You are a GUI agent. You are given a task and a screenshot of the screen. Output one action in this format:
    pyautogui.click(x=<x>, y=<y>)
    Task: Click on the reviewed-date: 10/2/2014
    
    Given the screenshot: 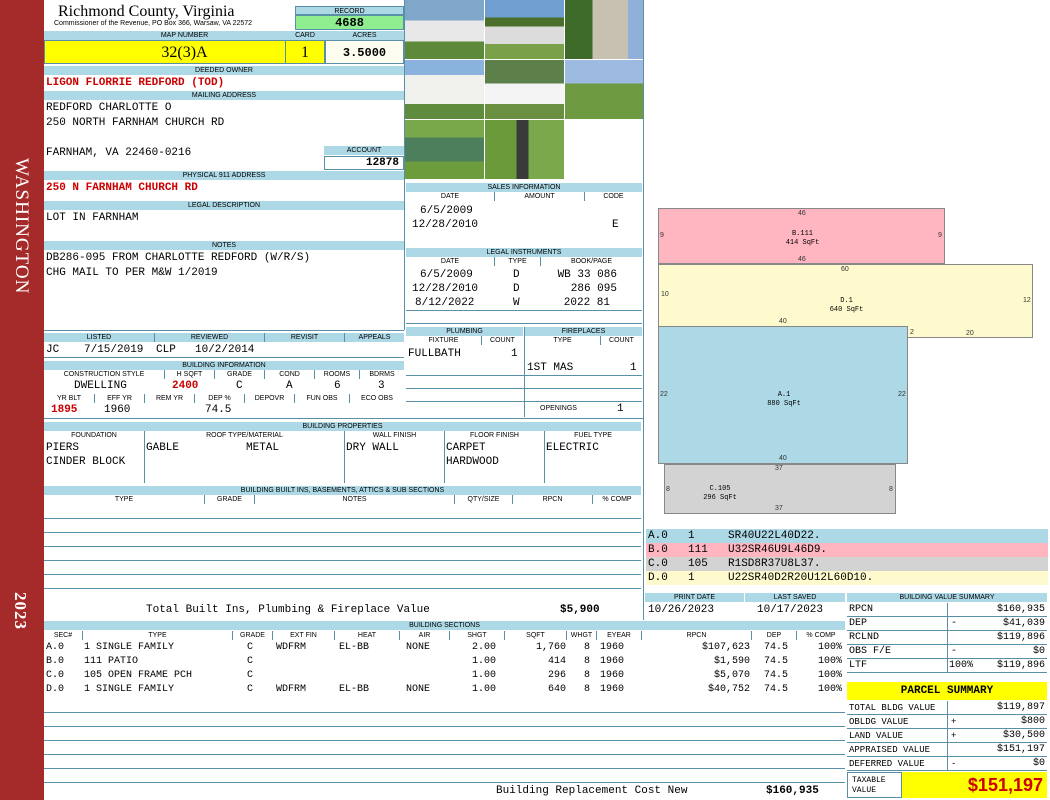 What is the action you would take?
    pyautogui.click(x=225, y=350)
    